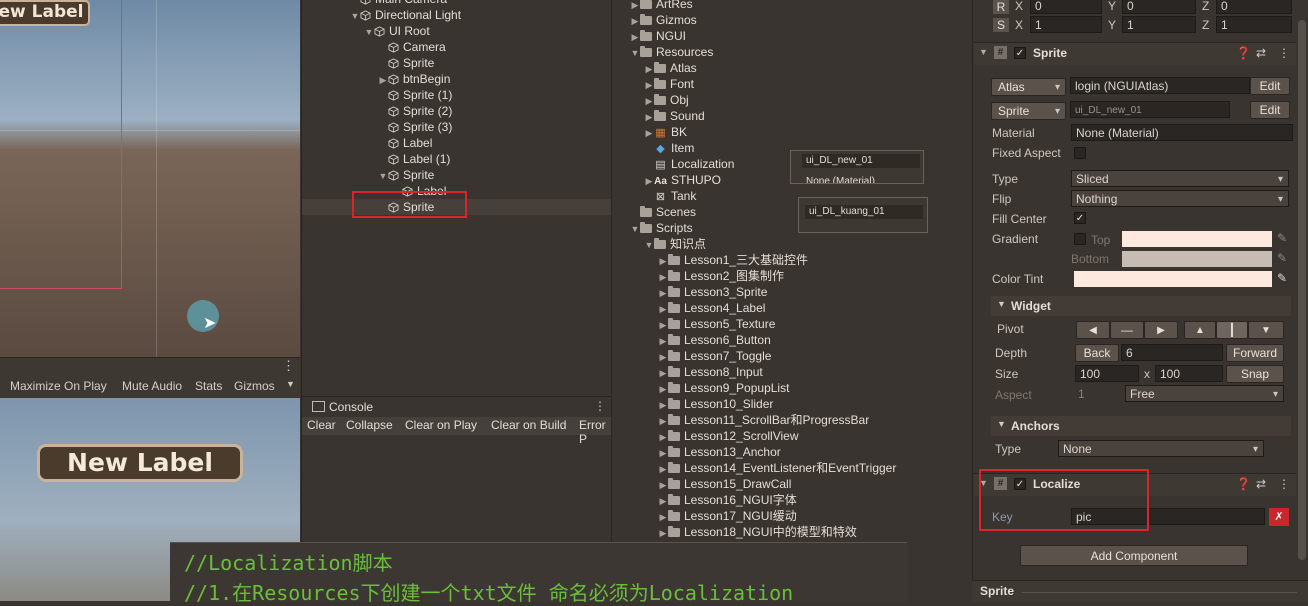 This screenshot has height=606, width=1308. I want to click on inspector-scrollbar, so click(1302, 290).